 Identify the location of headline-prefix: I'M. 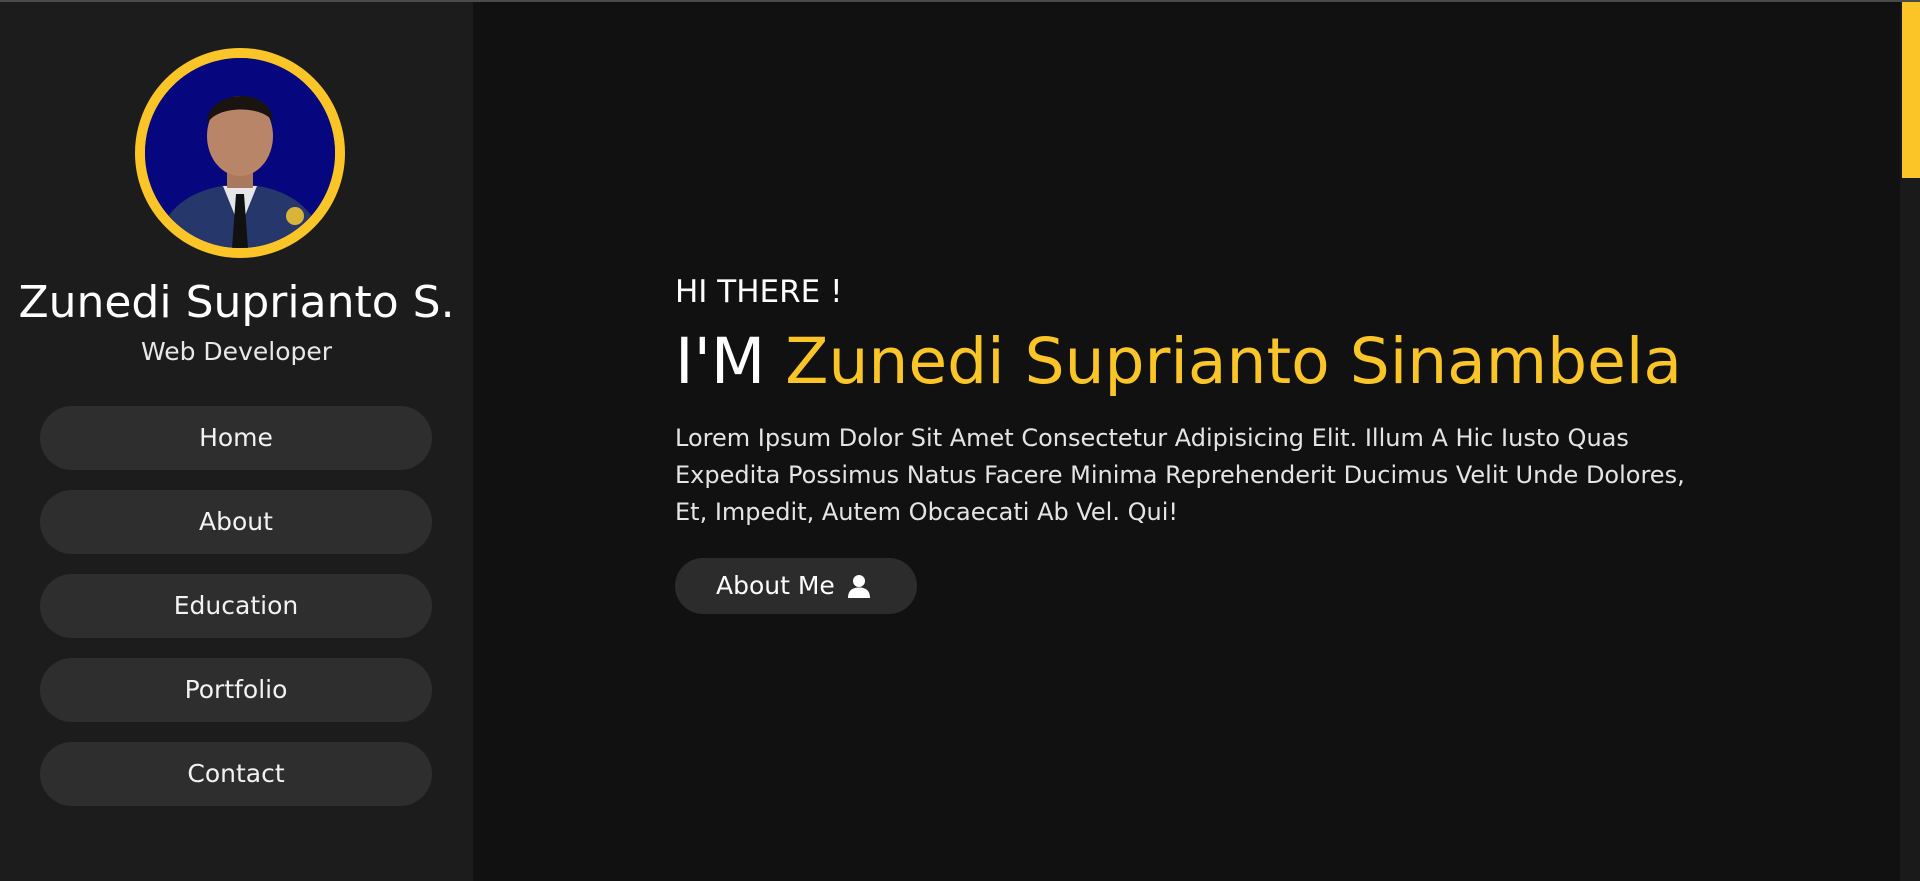
(720, 361).